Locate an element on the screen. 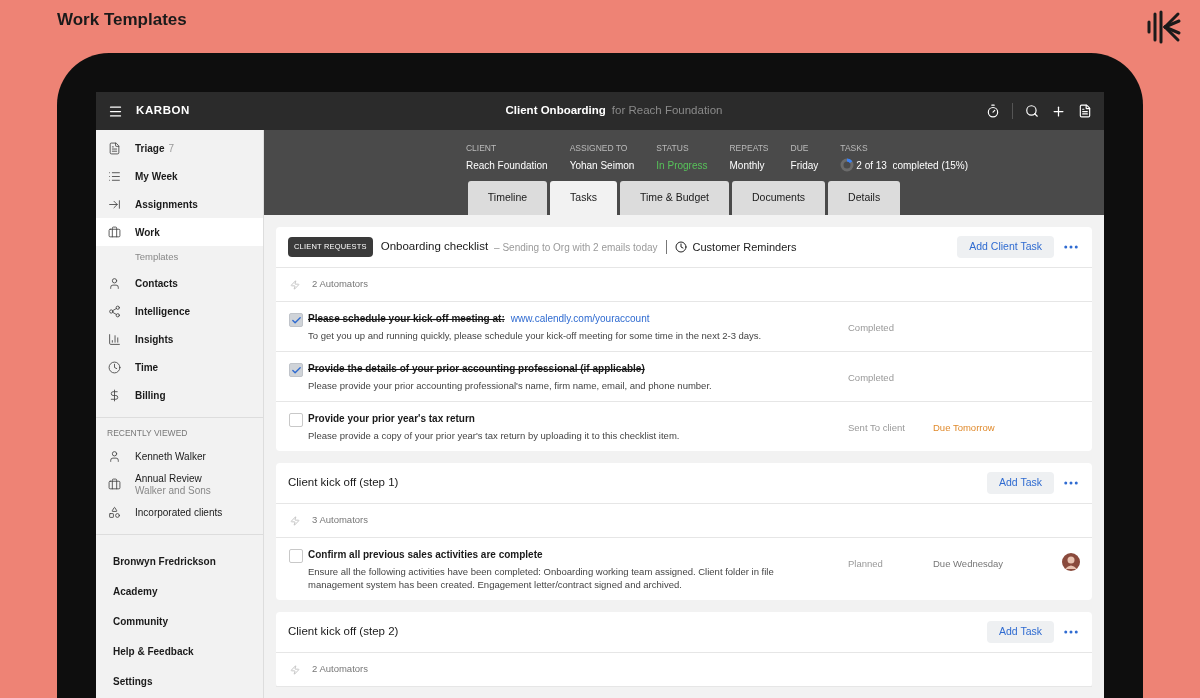 The height and width of the screenshot is (698, 1200). task-title: Provide your prior year's tax return is located at coordinates (391, 419).